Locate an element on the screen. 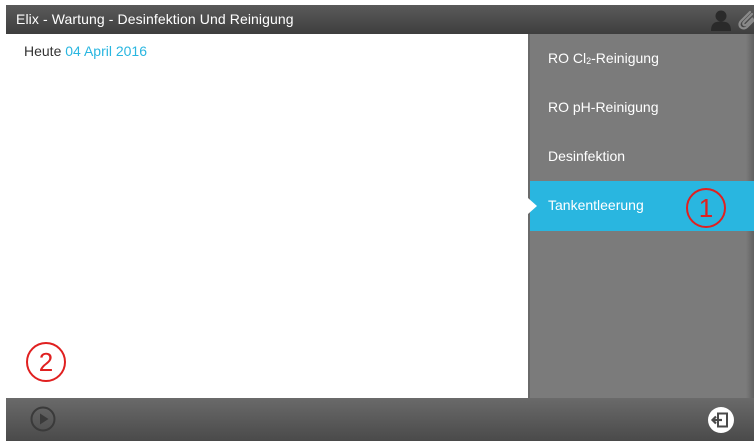 The width and height of the screenshot is (754, 441). sidebar-item-label: RO pH-Reinigung is located at coordinates (603, 107).